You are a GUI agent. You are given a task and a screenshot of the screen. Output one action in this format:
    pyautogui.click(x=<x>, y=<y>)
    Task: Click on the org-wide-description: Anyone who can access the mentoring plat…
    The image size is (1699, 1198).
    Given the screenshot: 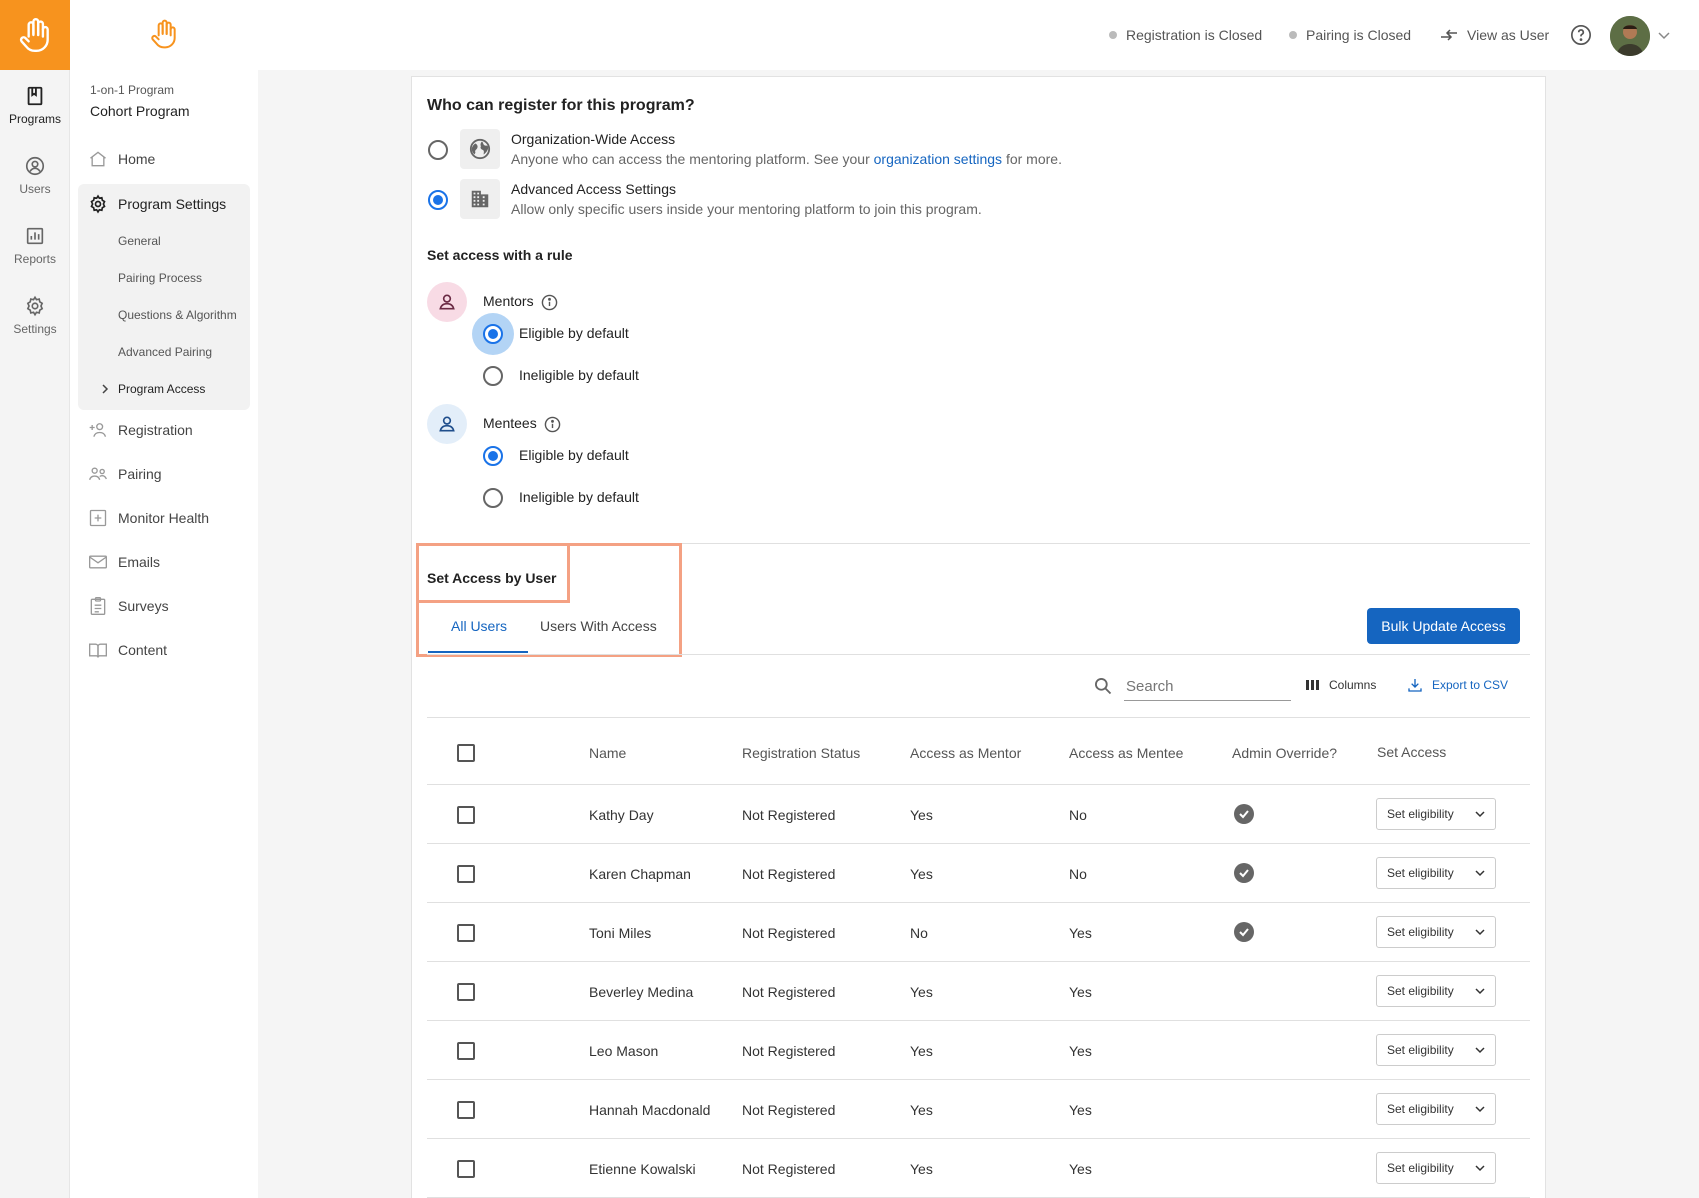 What is the action you would take?
    pyautogui.click(x=786, y=159)
    